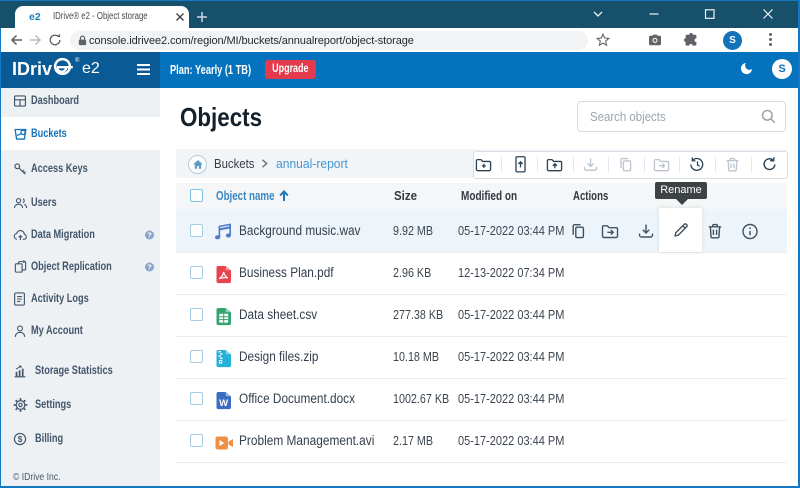 Image resolution: width=800 pixels, height=488 pixels. What do you see at coordinates (223, 403) in the screenshot?
I see `svg-text: W` at bounding box center [223, 403].